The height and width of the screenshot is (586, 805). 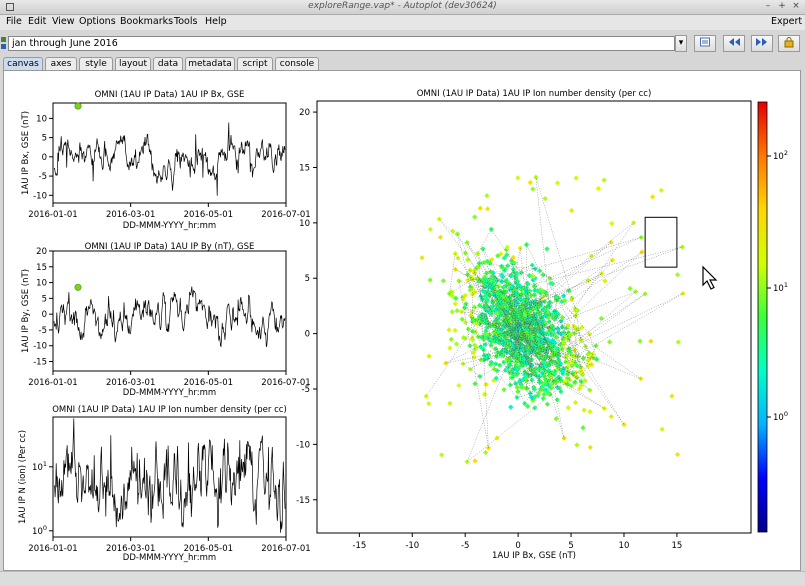 What do you see at coordinates (780, 155) in the screenshot?
I see `colorbar-tick-label: 102` at bounding box center [780, 155].